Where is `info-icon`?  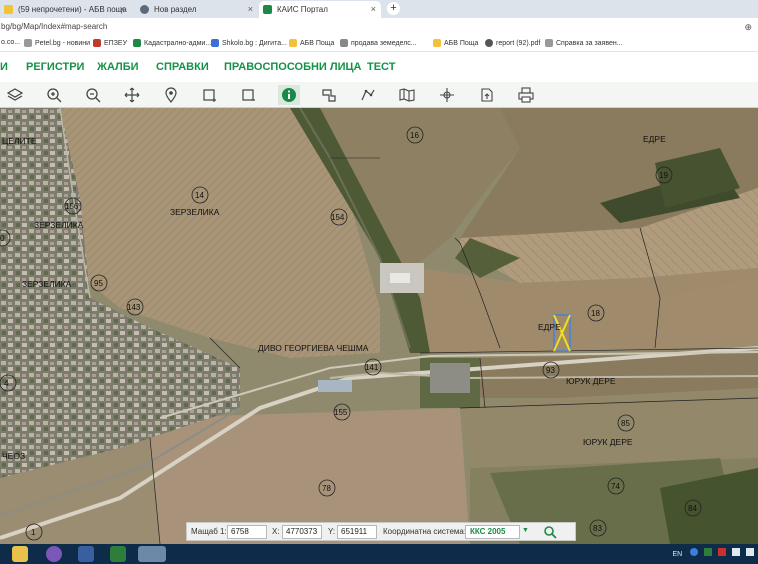
info-icon is located at coordinates (289, 95).